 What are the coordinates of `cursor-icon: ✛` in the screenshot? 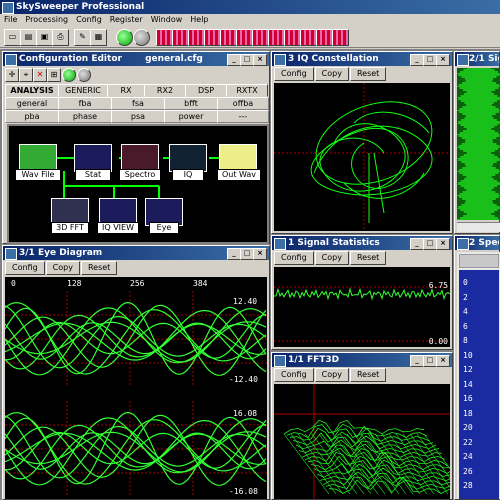 It's located at (12, 75).